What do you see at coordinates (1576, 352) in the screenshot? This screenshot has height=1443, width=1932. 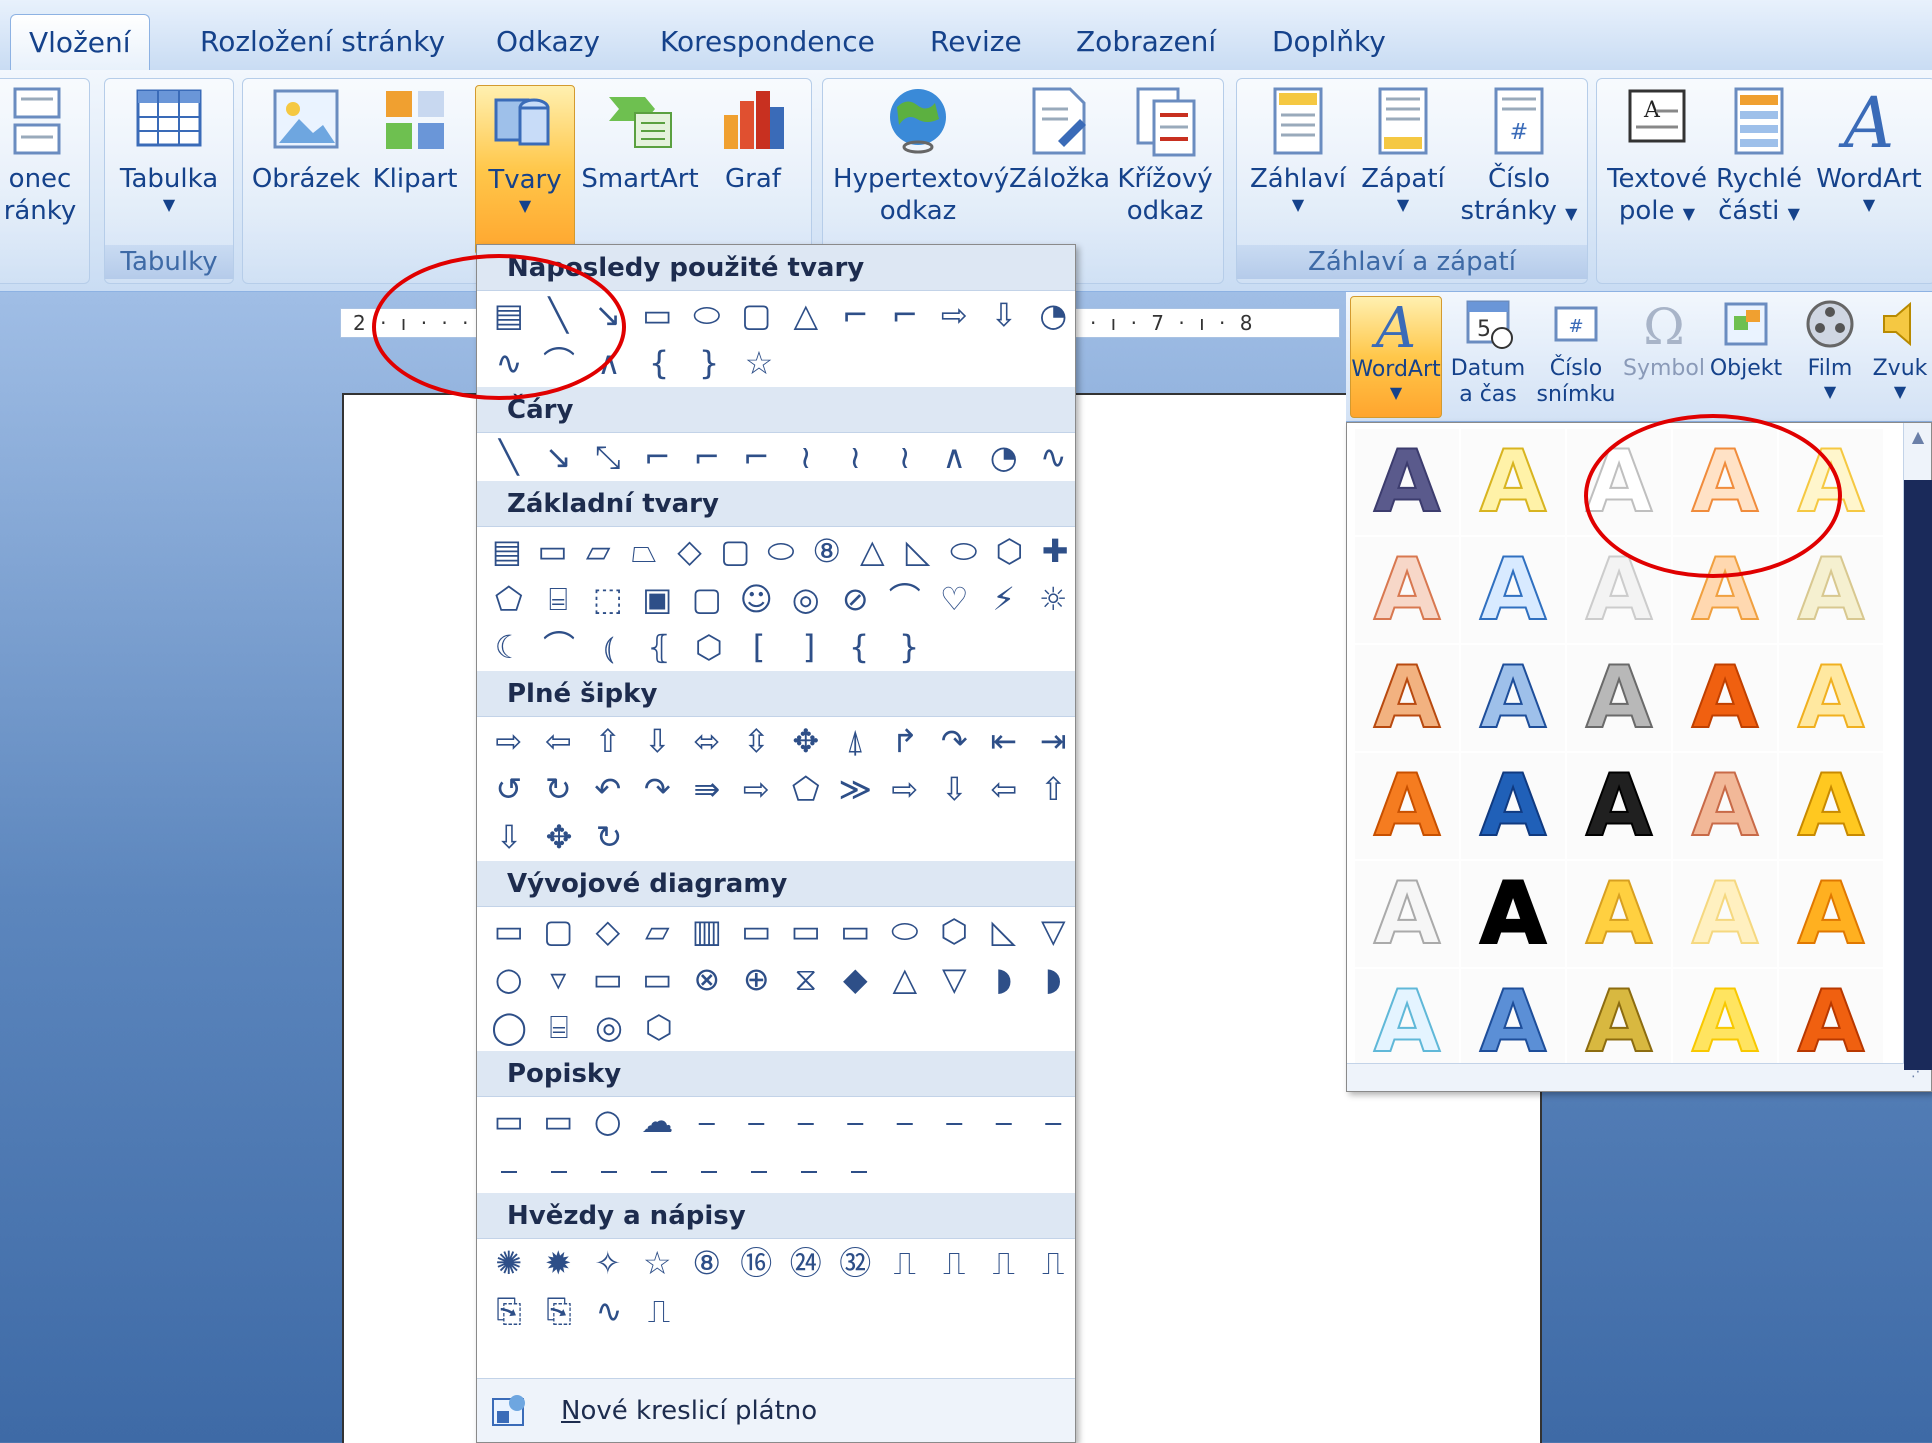 I see `slide-number-button: # Číslo snímku` at bounding box center [1576, 352].